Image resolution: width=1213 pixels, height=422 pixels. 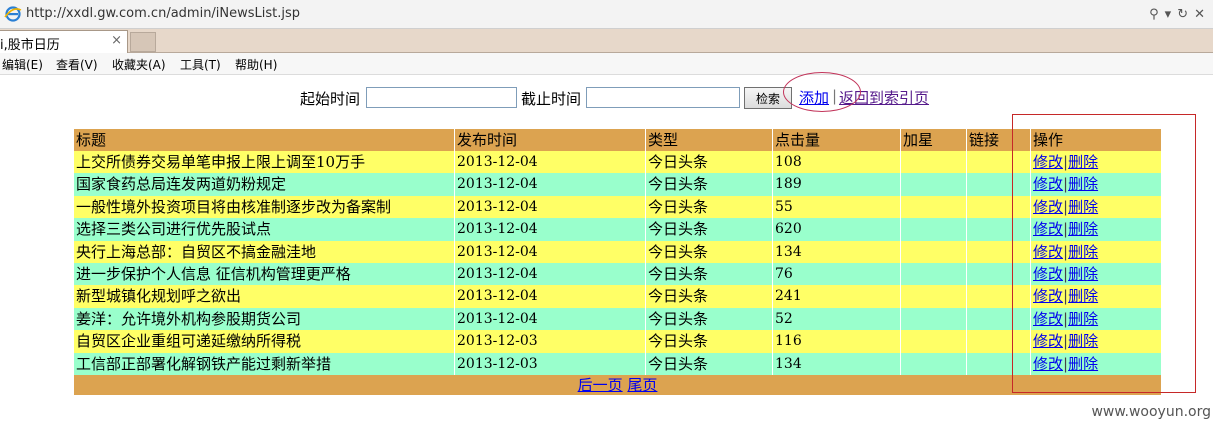 What do you see at coordinates (1182, 14) in the screenshot?
I see `refresh-icon: ↻` at bounding box center [1182, 14].